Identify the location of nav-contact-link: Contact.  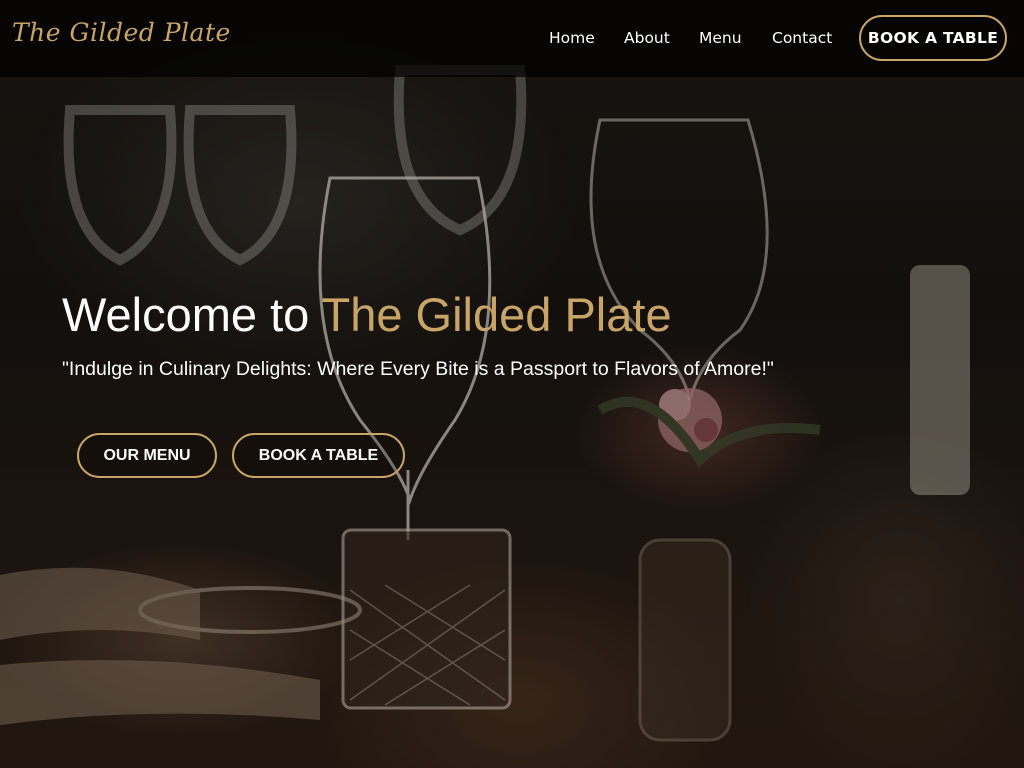
(802, 38).